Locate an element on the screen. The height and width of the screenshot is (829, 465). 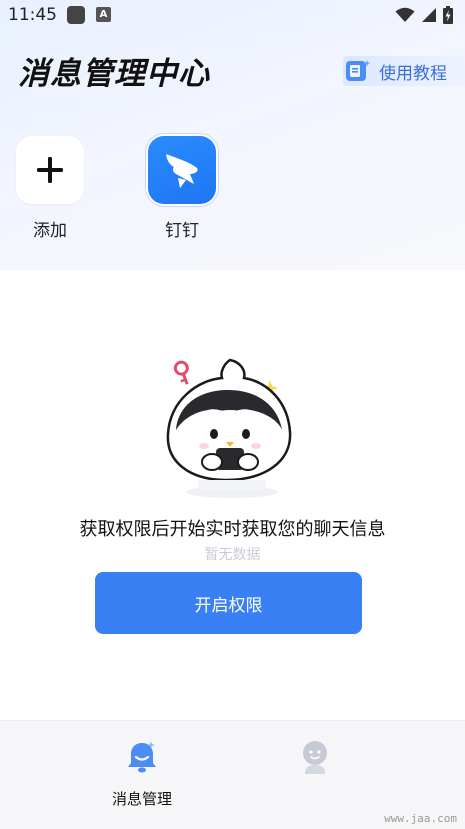
dingtalk-app-tile: 钉钉 is located at coordinates (182, 188).